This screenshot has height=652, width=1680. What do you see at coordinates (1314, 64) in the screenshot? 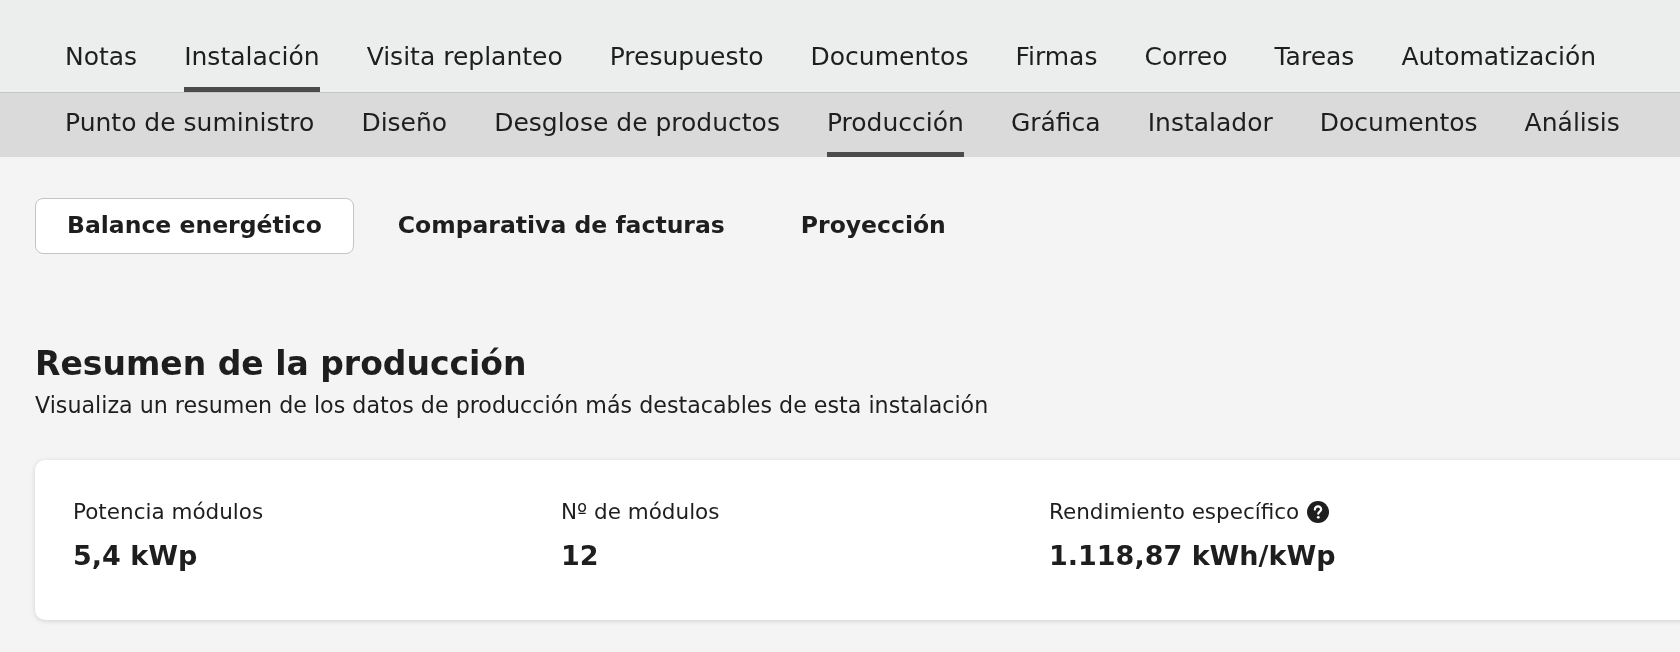
I see `nav-tab: Tareas` at bounding box center [1314, 64].